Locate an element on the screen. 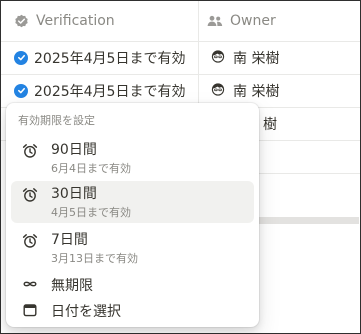 The image size is (361, 334). owner-name: 樹 is located at coordinates (270, 124).